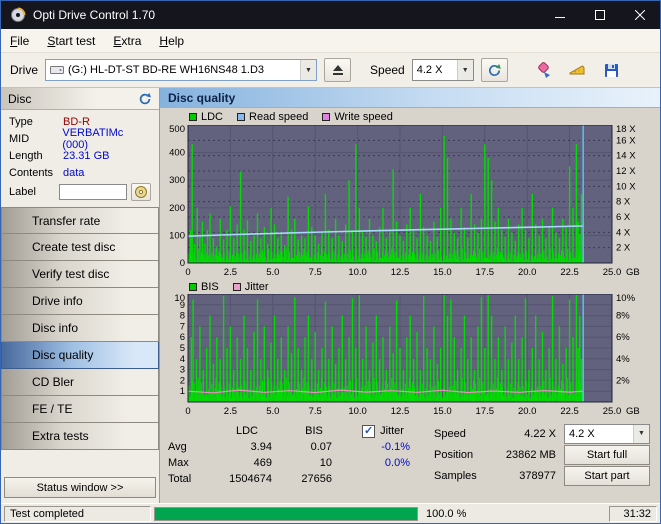  I want to click on disc-refresh-button, so click(145, 99).